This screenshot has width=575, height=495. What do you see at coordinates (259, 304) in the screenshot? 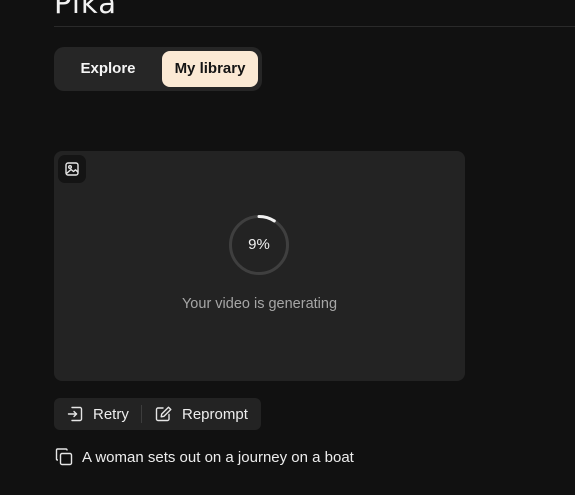
I see `generation-status-text: Your video is generating` at bounding box center [259, 304].